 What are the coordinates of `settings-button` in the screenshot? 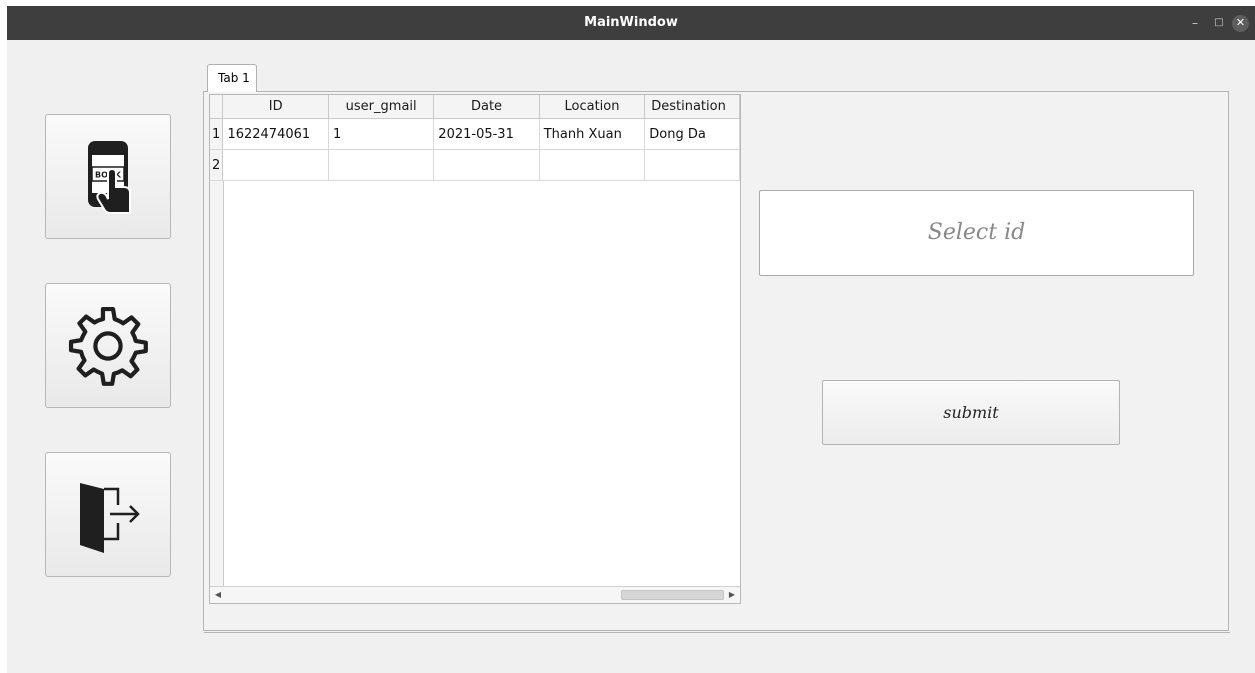 It's located at (108, 345).